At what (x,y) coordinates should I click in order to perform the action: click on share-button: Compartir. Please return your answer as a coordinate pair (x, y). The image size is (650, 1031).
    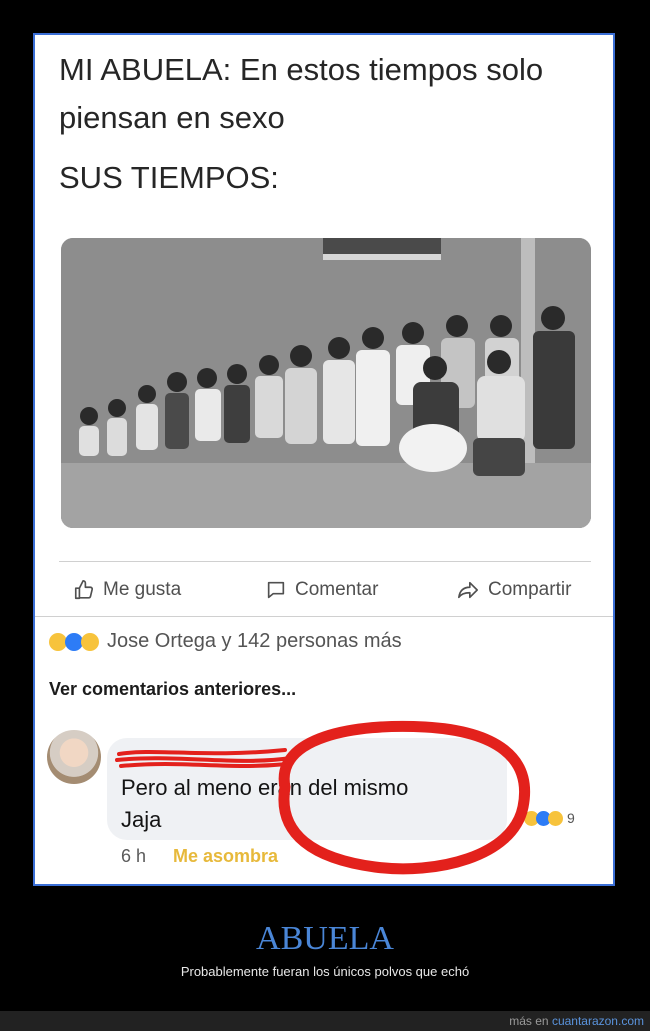
    Looking at the image, I should click on (513, 590).